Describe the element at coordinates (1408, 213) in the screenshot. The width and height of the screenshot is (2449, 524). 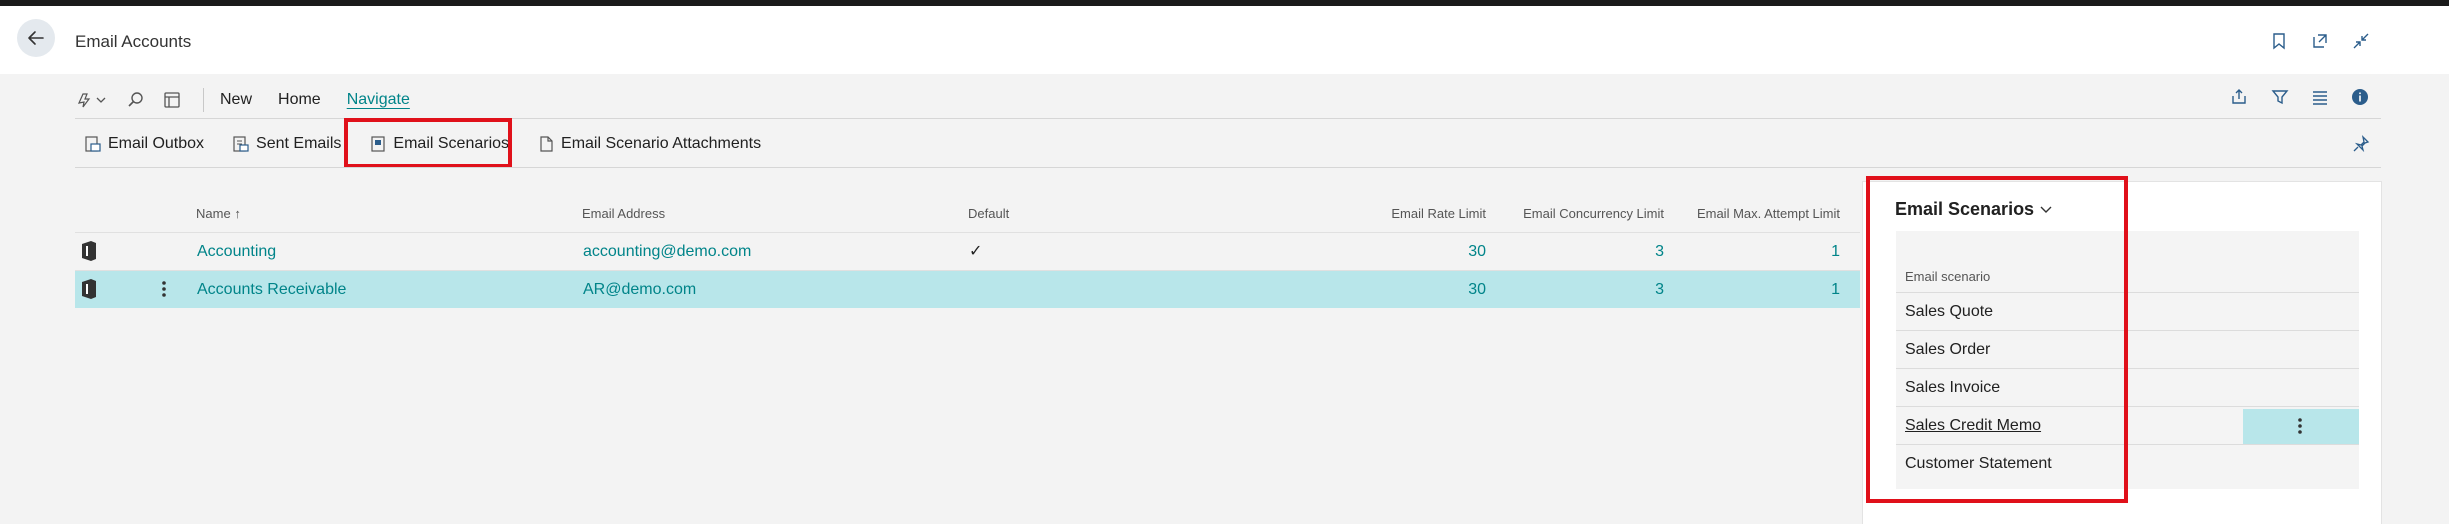
I see `column-header-email-rate-limit: Email Rate Limit` at that location.